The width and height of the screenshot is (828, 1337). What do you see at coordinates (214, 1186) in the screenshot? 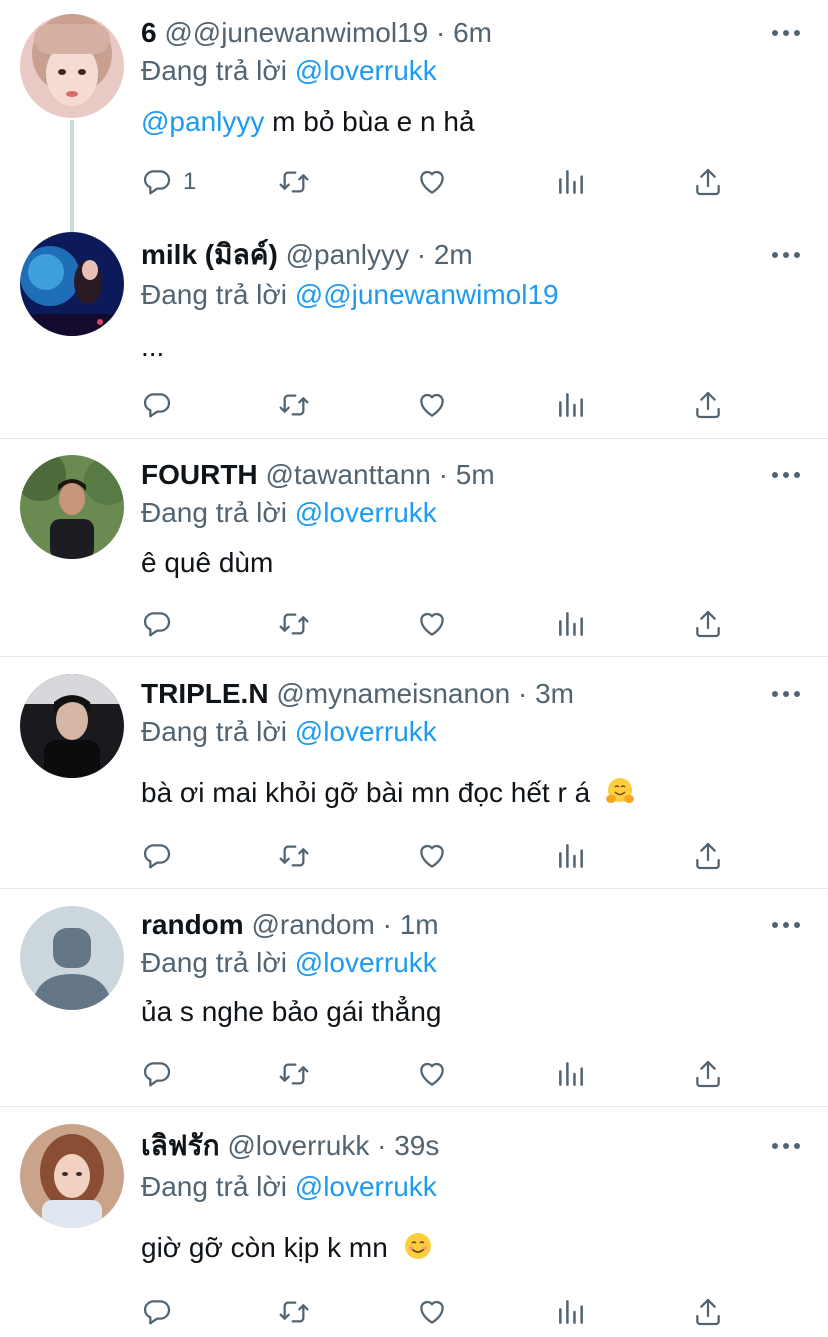
I see `replying-to-label: Đang trả lời` at bounding box center [214, 1186].